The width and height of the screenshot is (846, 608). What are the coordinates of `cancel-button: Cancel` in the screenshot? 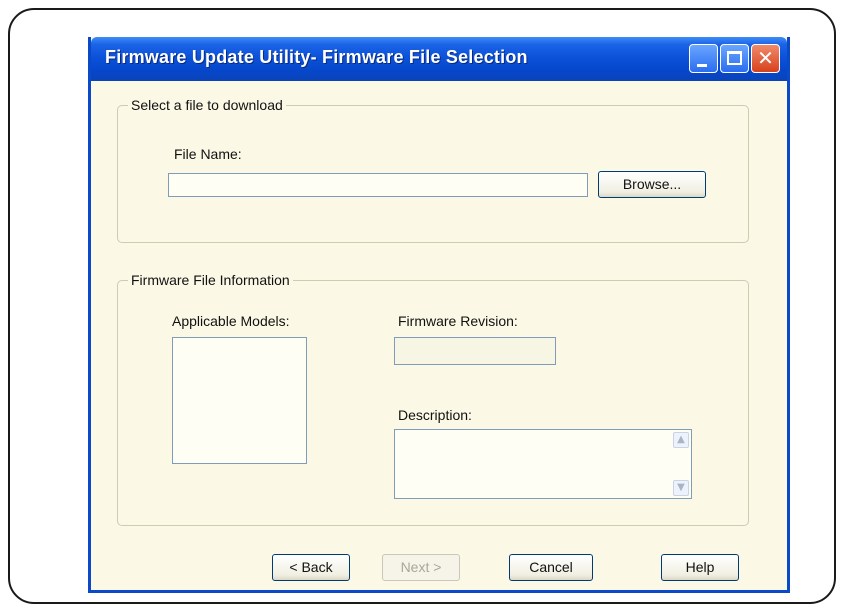 It's located at (551, 567).